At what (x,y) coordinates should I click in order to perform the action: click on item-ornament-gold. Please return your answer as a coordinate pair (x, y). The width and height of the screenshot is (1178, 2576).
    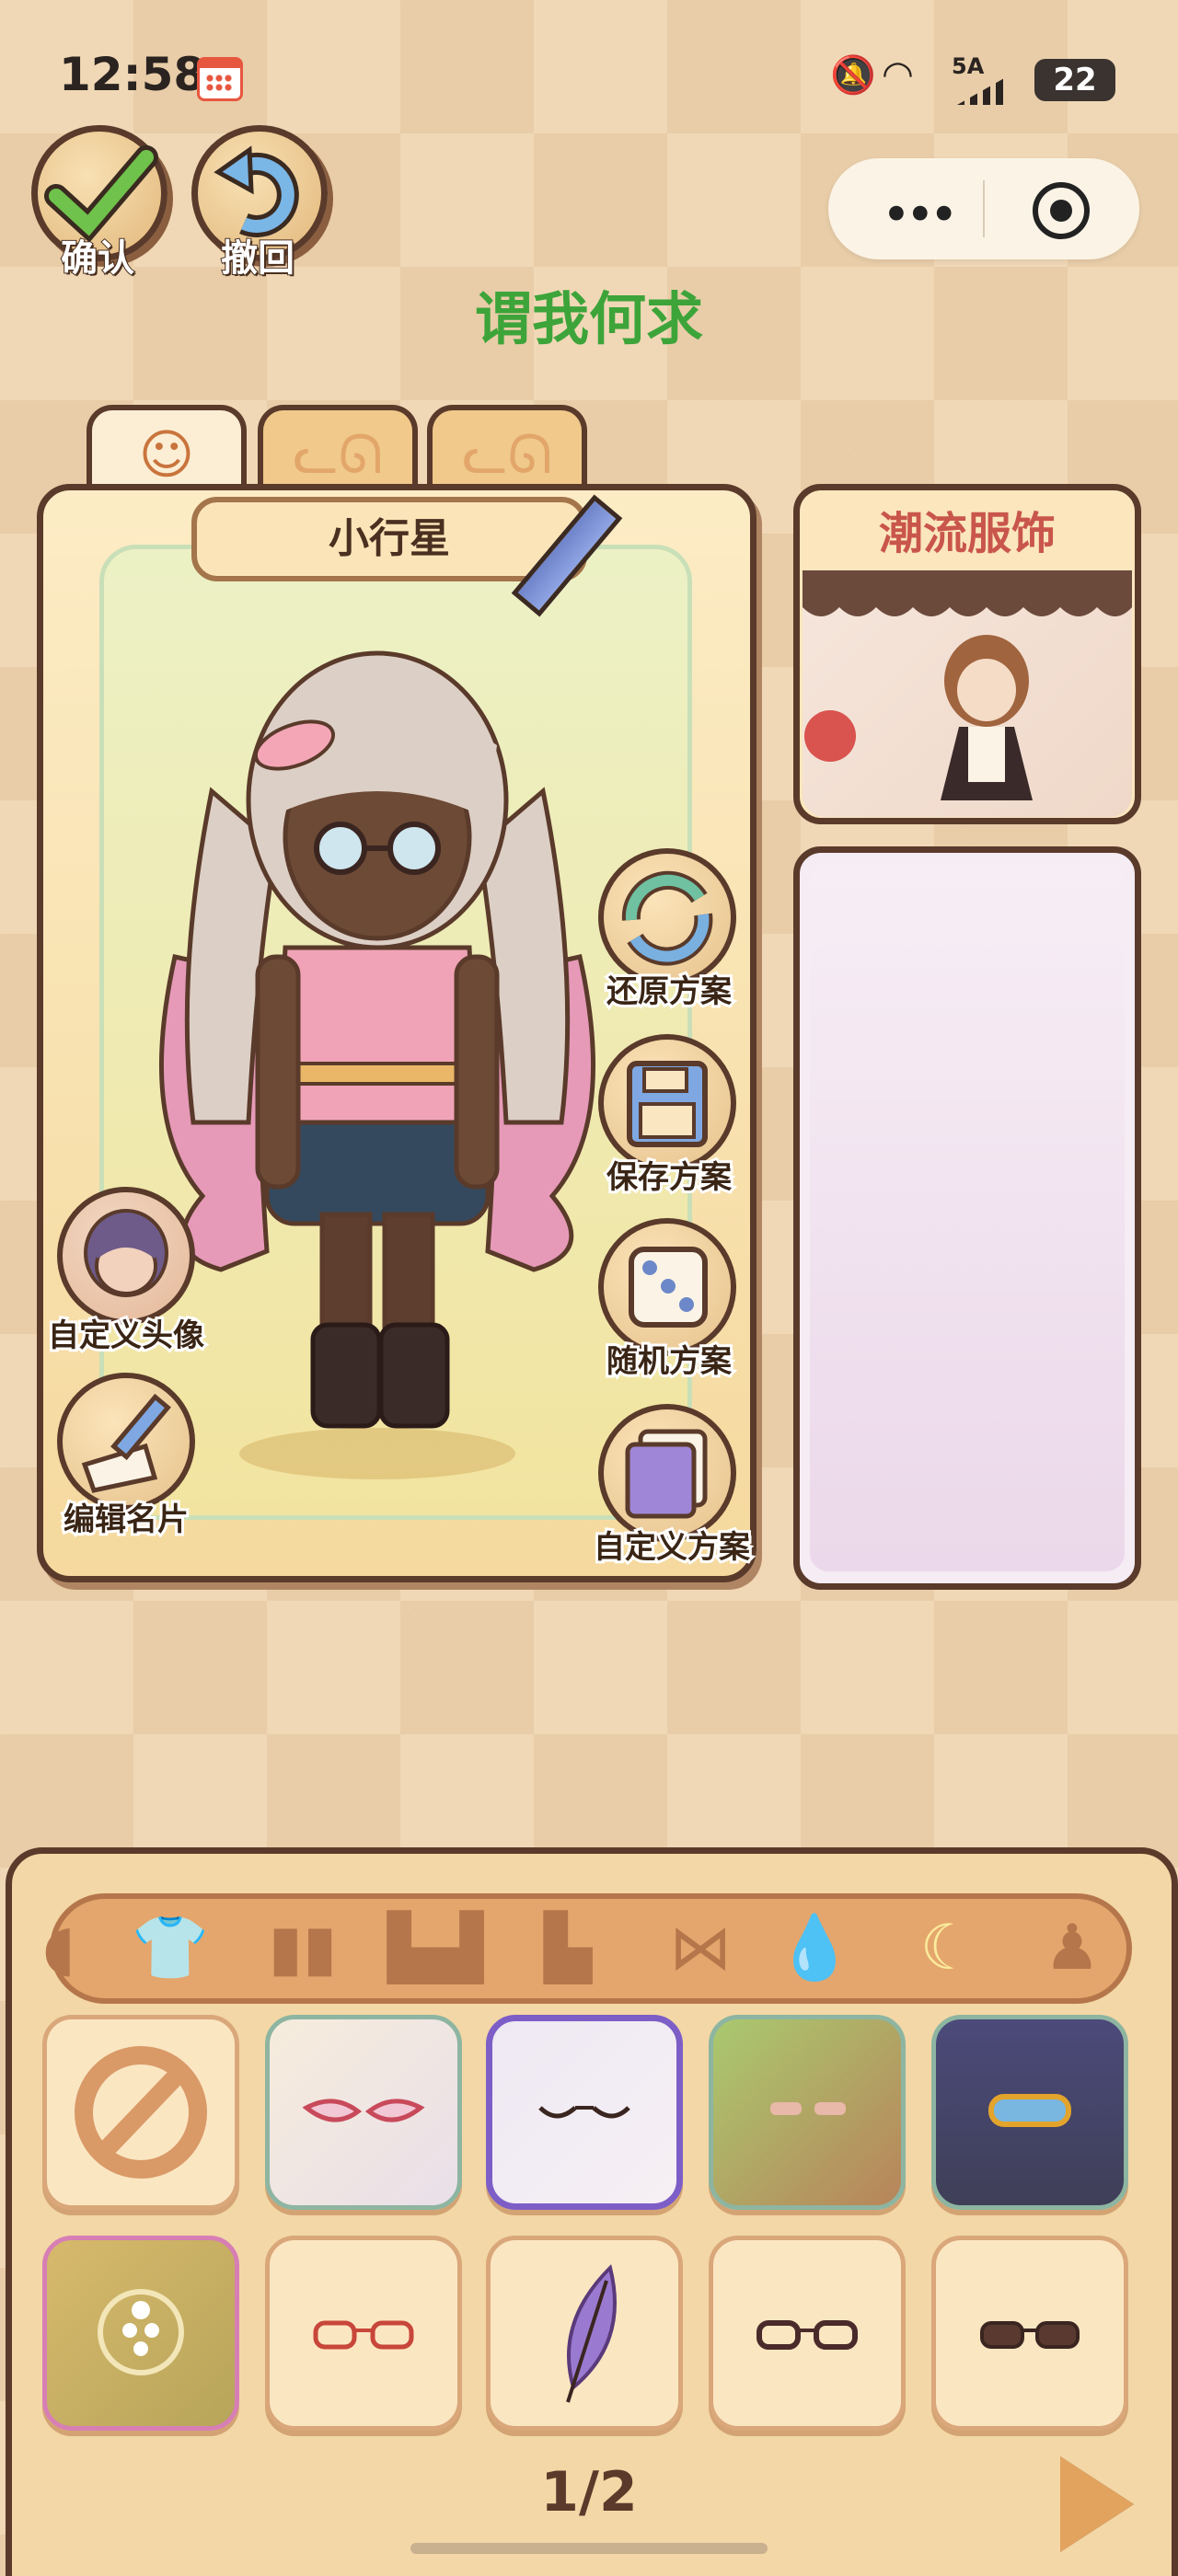
    Looking at the image, I should click on (140, 2333).